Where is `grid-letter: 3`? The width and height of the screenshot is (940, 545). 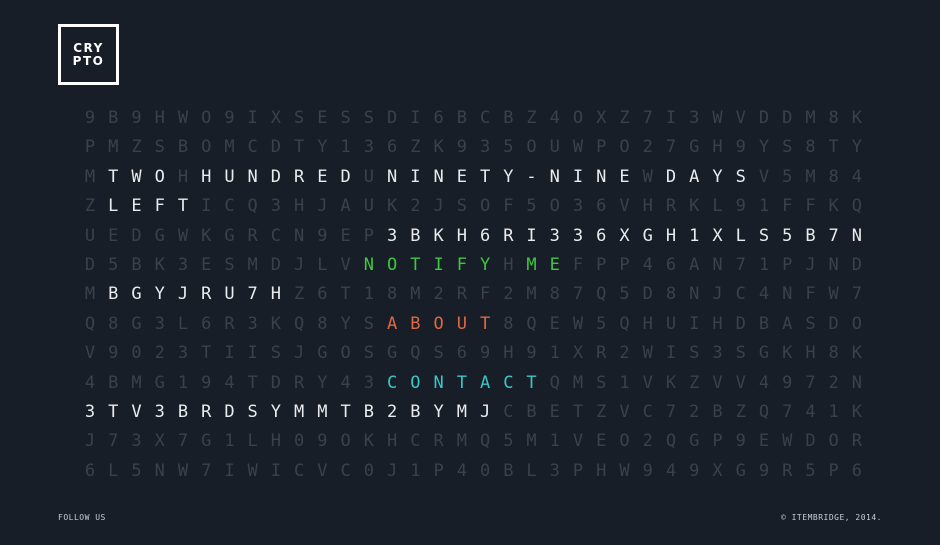
grid-letter: 3 is located at coordinates (368, 147).